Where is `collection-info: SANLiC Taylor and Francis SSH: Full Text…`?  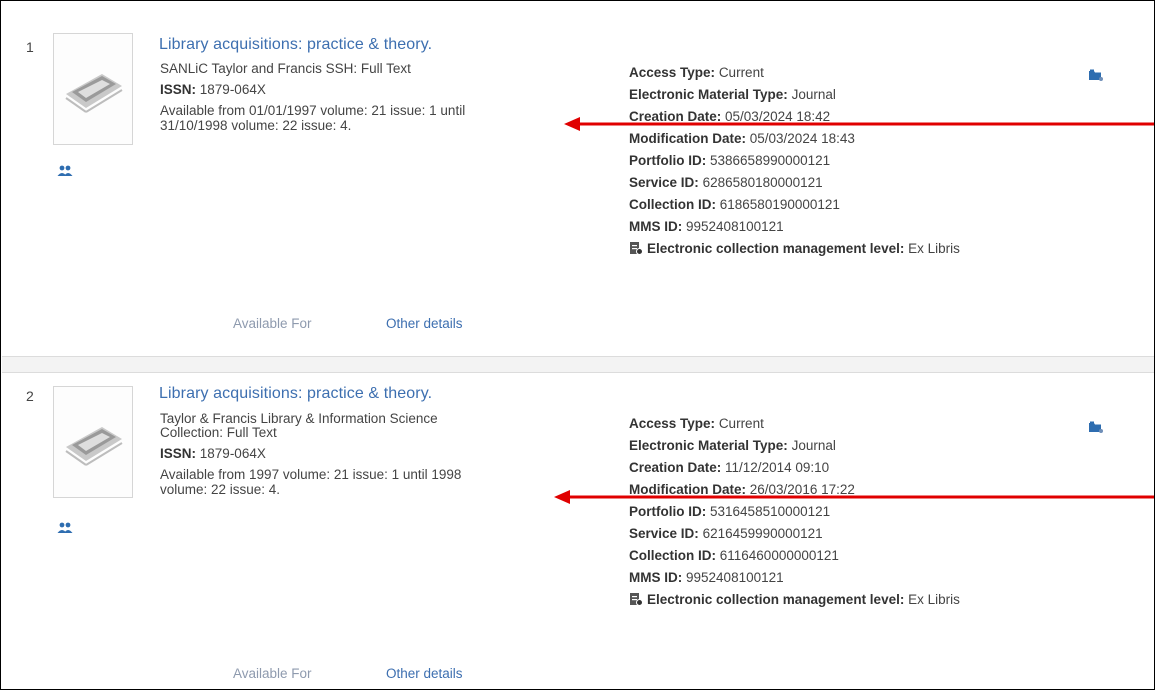 collection-info: SANLiC Taylor and Francis SSH: Full Text… is located at coordinates (360, 97).